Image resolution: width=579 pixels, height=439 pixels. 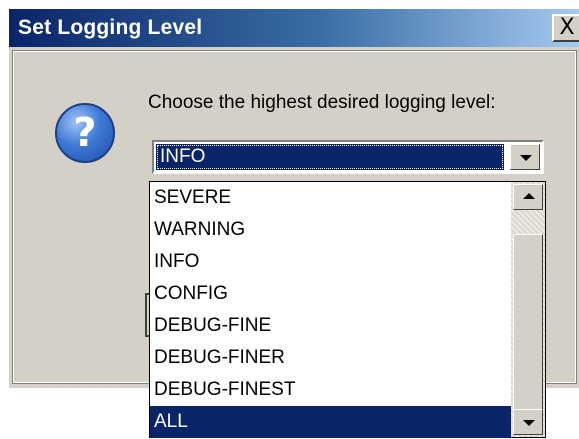 I want to click on logging-level-select: INFO, so click(x=348, y=157).